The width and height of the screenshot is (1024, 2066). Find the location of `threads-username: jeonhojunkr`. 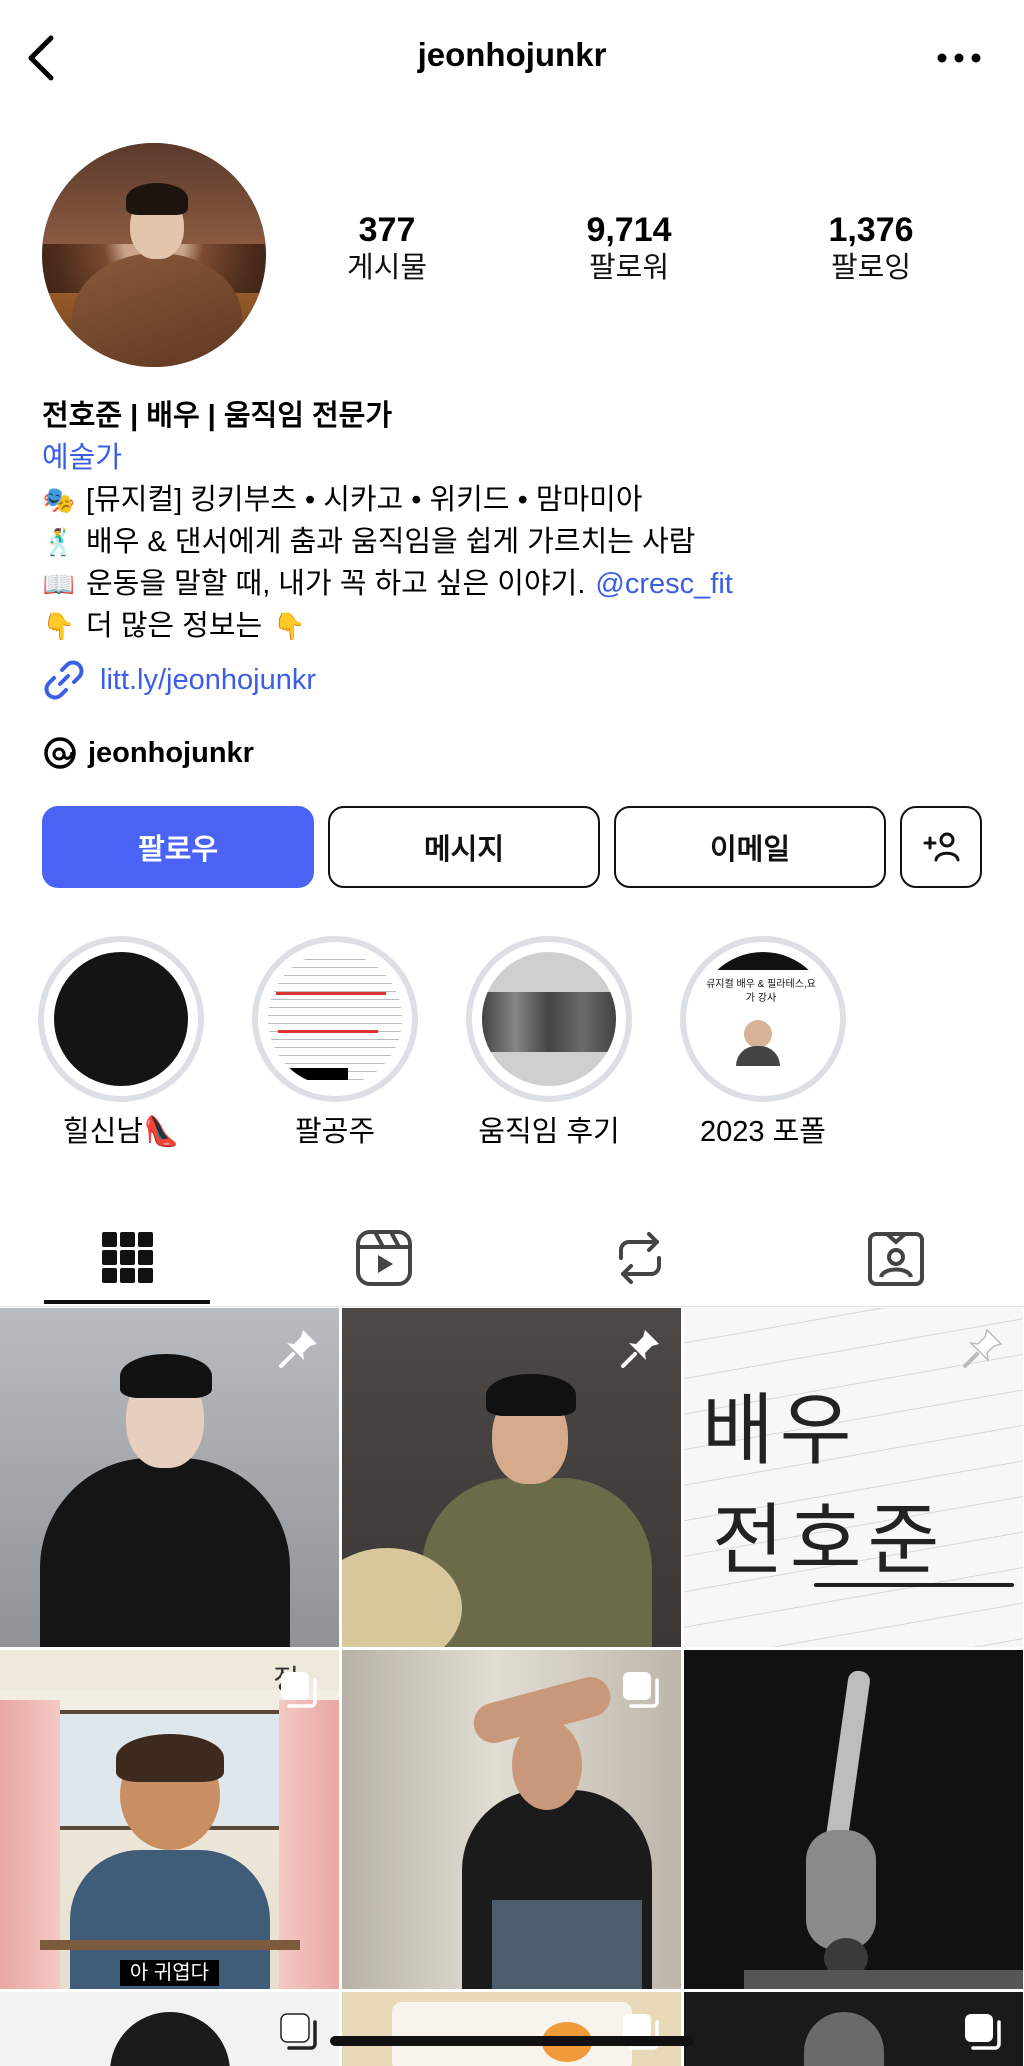

threads-username: jeonhojunkr is located at coordinates (171, 753).